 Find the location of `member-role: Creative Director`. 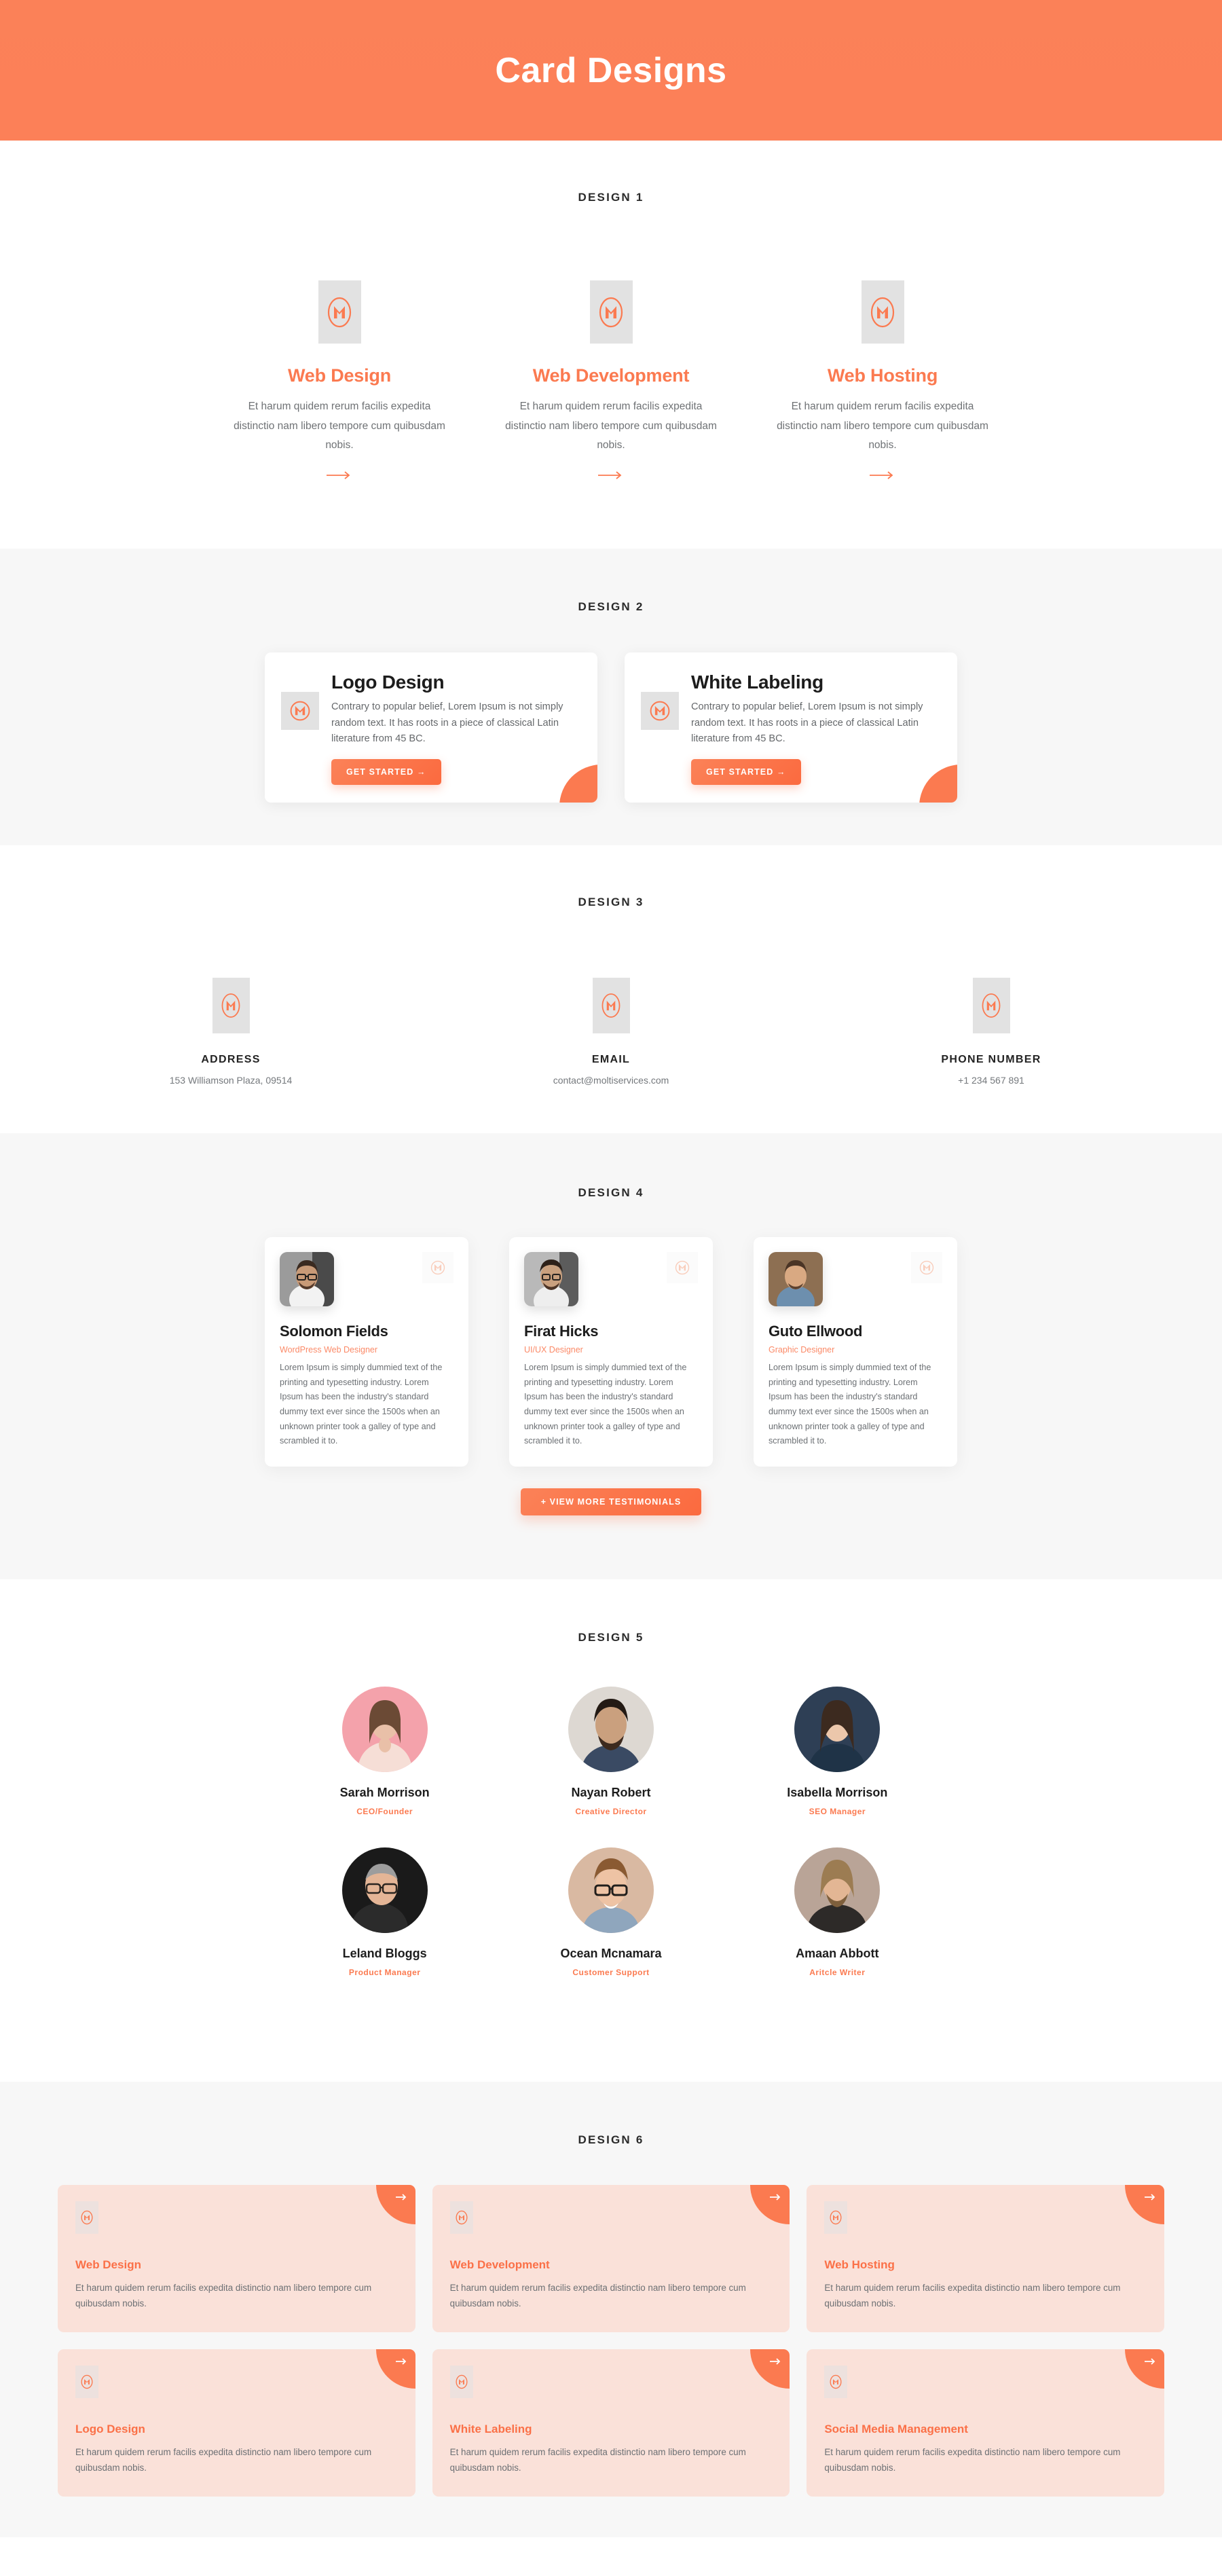

member-role: Creative Director is located at coordinates (611, 1811).